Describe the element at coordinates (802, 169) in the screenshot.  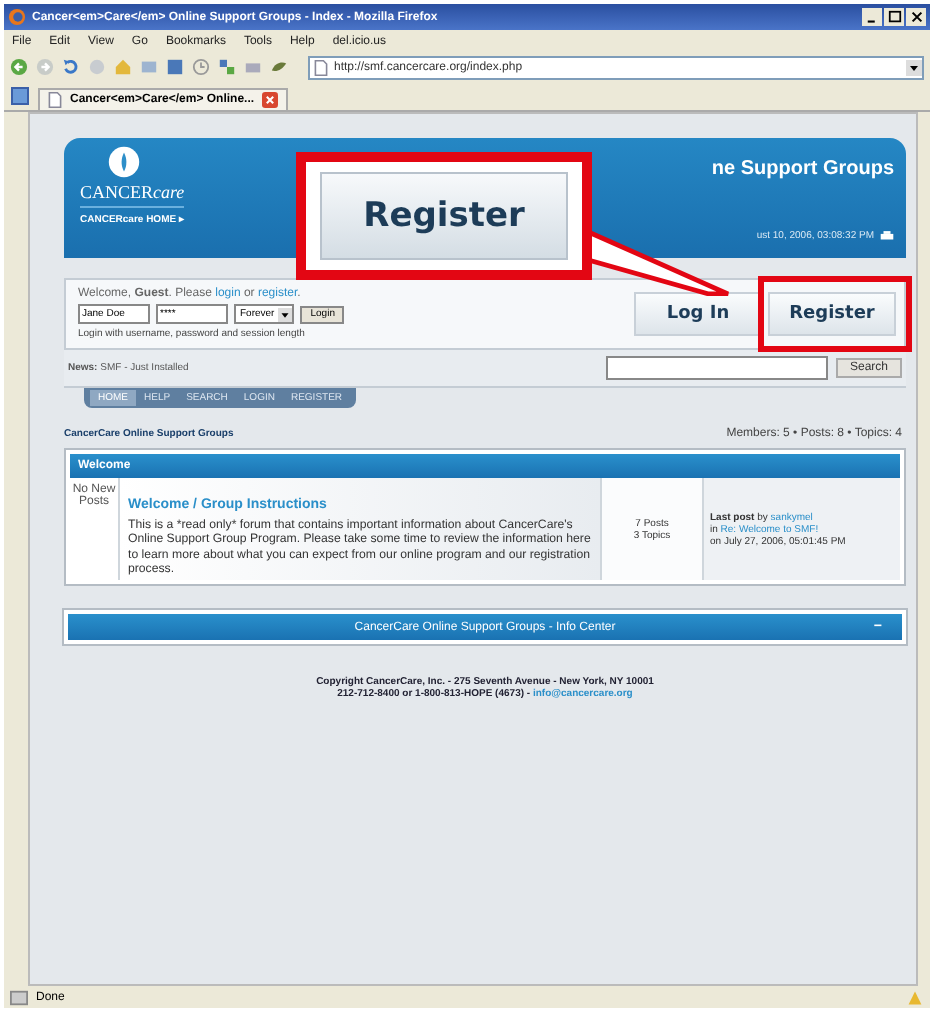
I see `forum-title: ne Support Groups` at that location.